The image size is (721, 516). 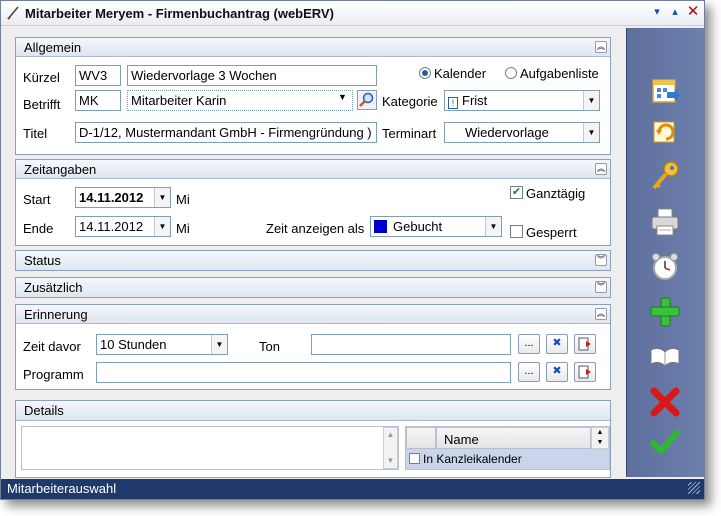 I want to click on terminart-label: Terminart, so click(x=409, y=133).